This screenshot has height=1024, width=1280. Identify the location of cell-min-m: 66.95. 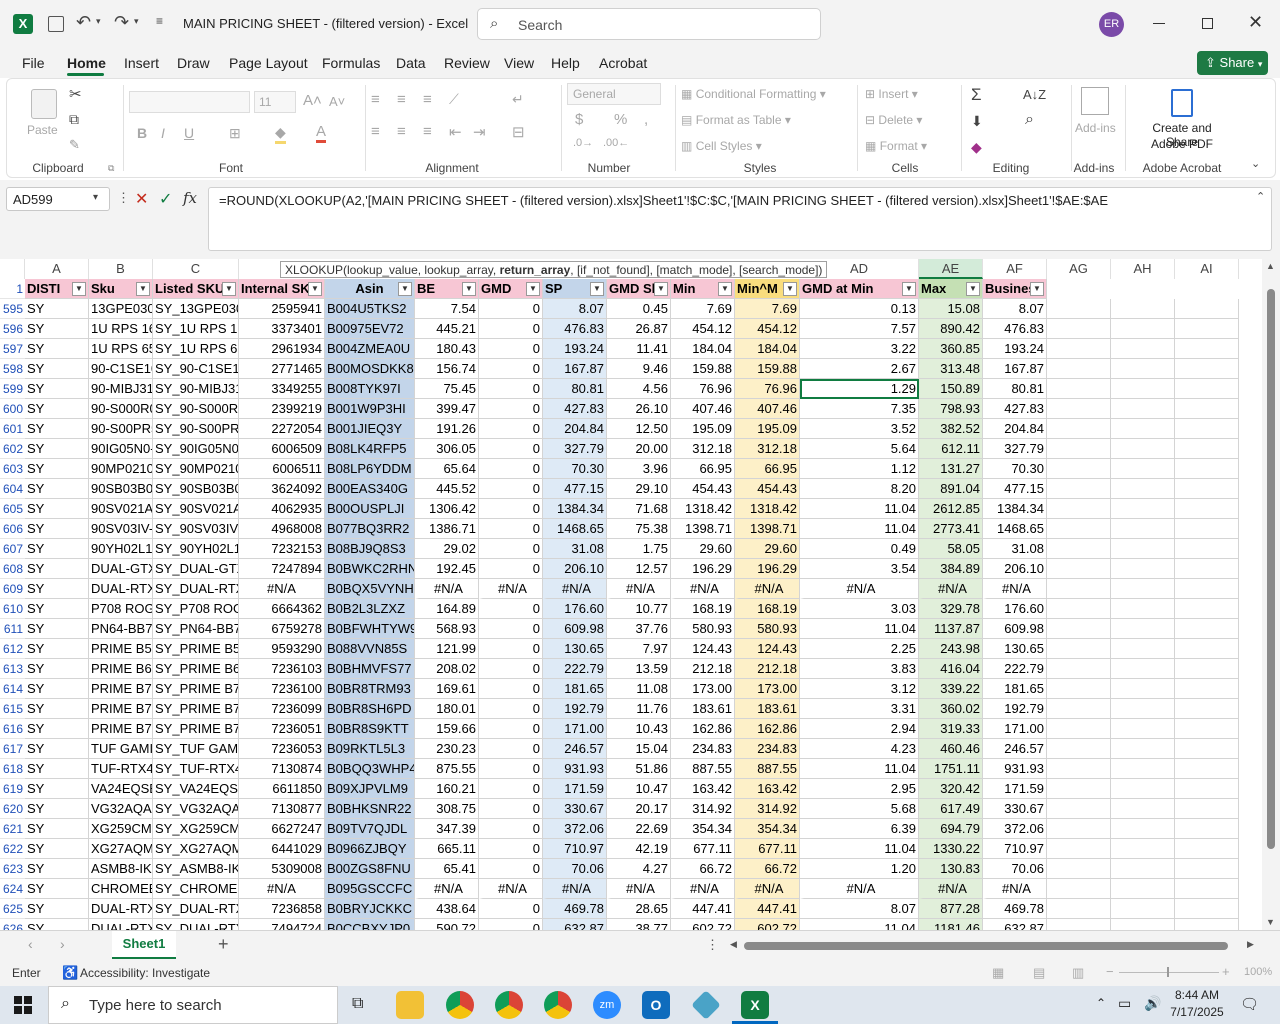
(767, 469).